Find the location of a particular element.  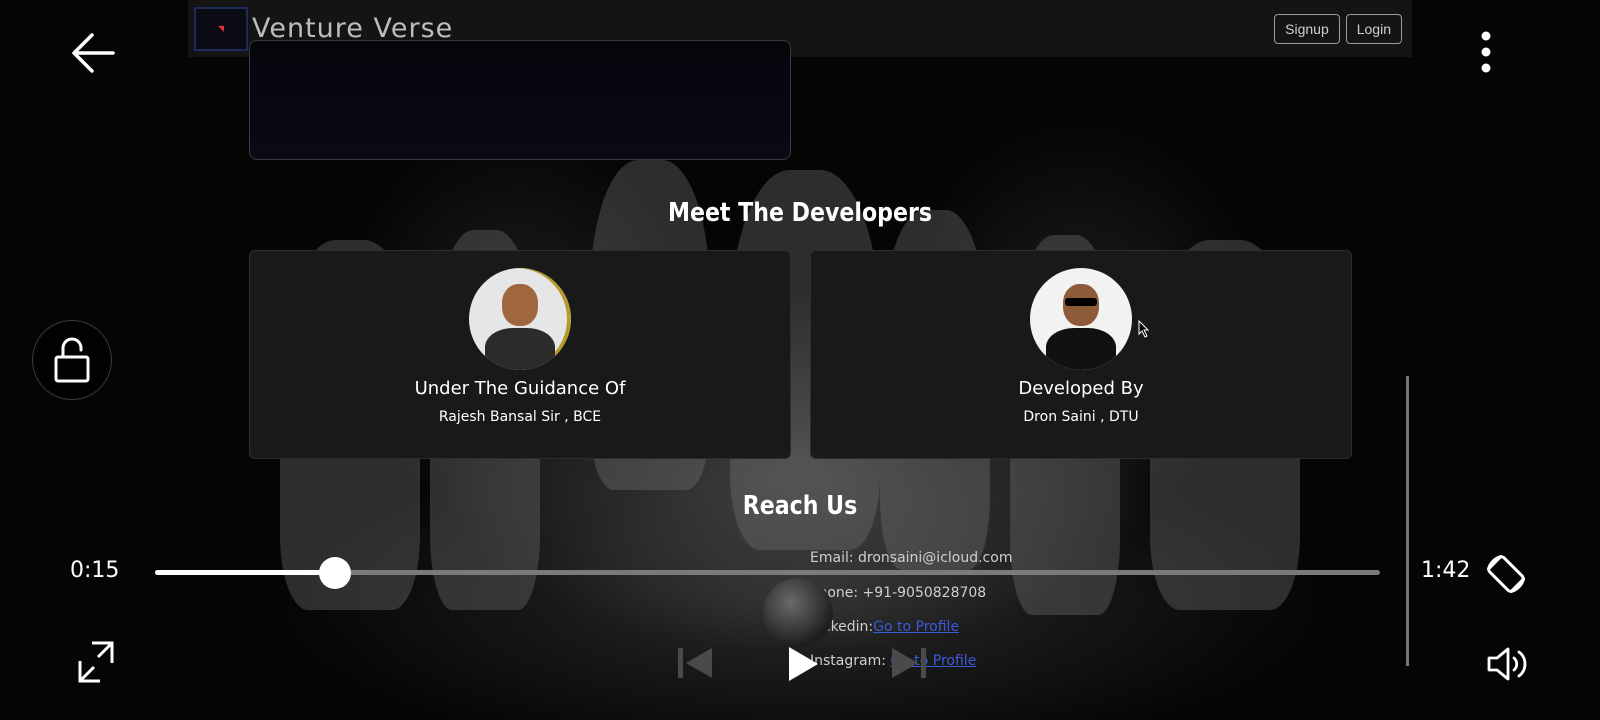

contact-linkedin: Linkedin:Go to Profile is located at coordinates (884, 627).